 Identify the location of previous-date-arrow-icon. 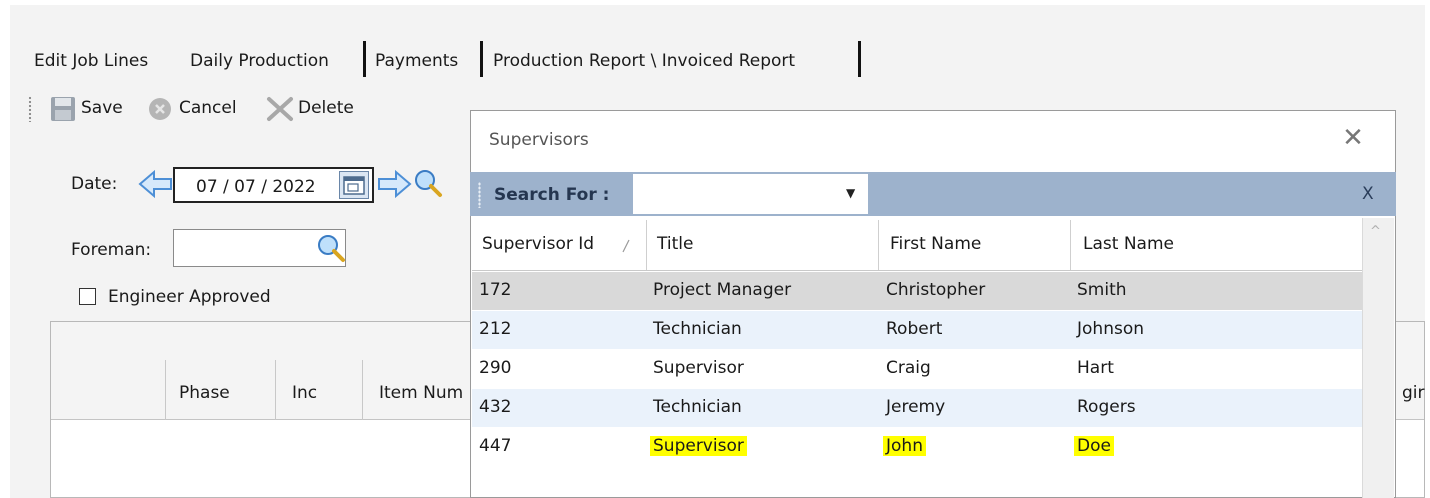
(156, 186).